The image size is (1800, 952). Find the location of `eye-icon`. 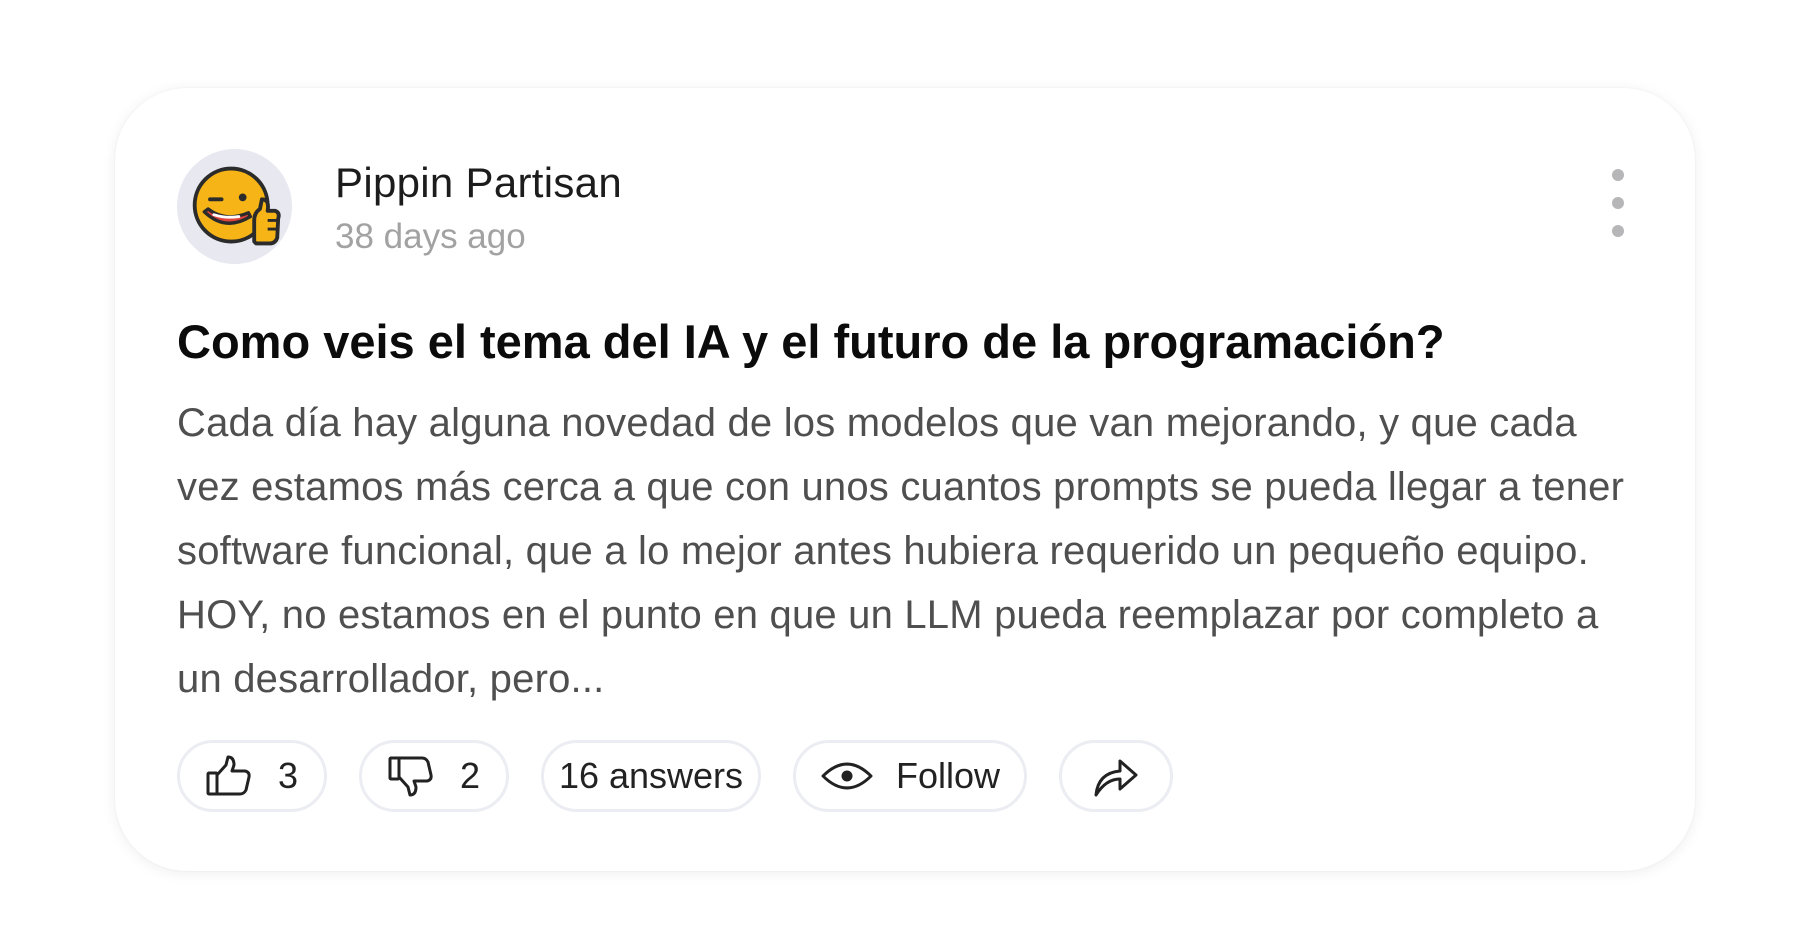

eye-icon is located at coordinates (847, 776).